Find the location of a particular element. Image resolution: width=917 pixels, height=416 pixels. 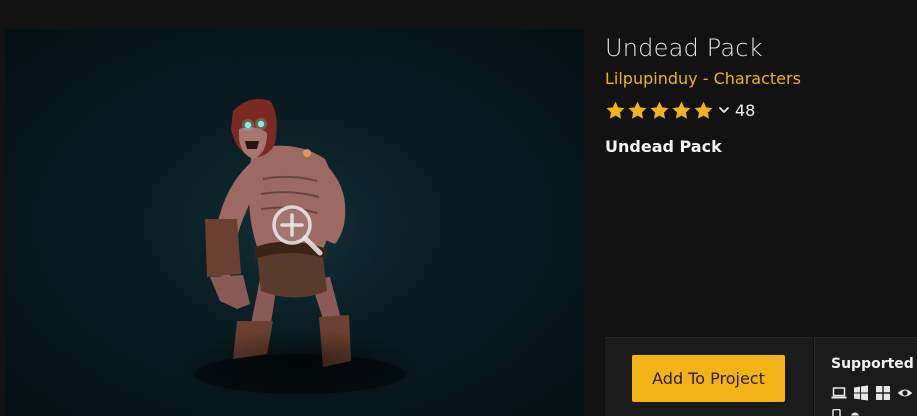

product-meta: Lilpupinduy - Characters is located at coordinates (761, 78).